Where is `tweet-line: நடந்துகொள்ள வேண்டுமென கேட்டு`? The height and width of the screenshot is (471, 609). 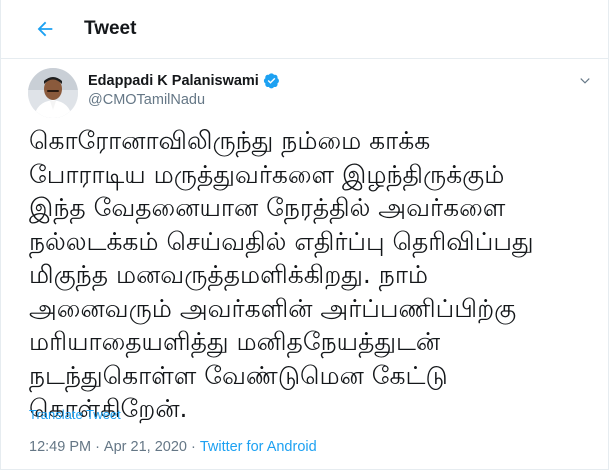 tweet-line: நடந்துகொள்ள வேண்டுமென கேட்டு is located at coordinates (238, 375).